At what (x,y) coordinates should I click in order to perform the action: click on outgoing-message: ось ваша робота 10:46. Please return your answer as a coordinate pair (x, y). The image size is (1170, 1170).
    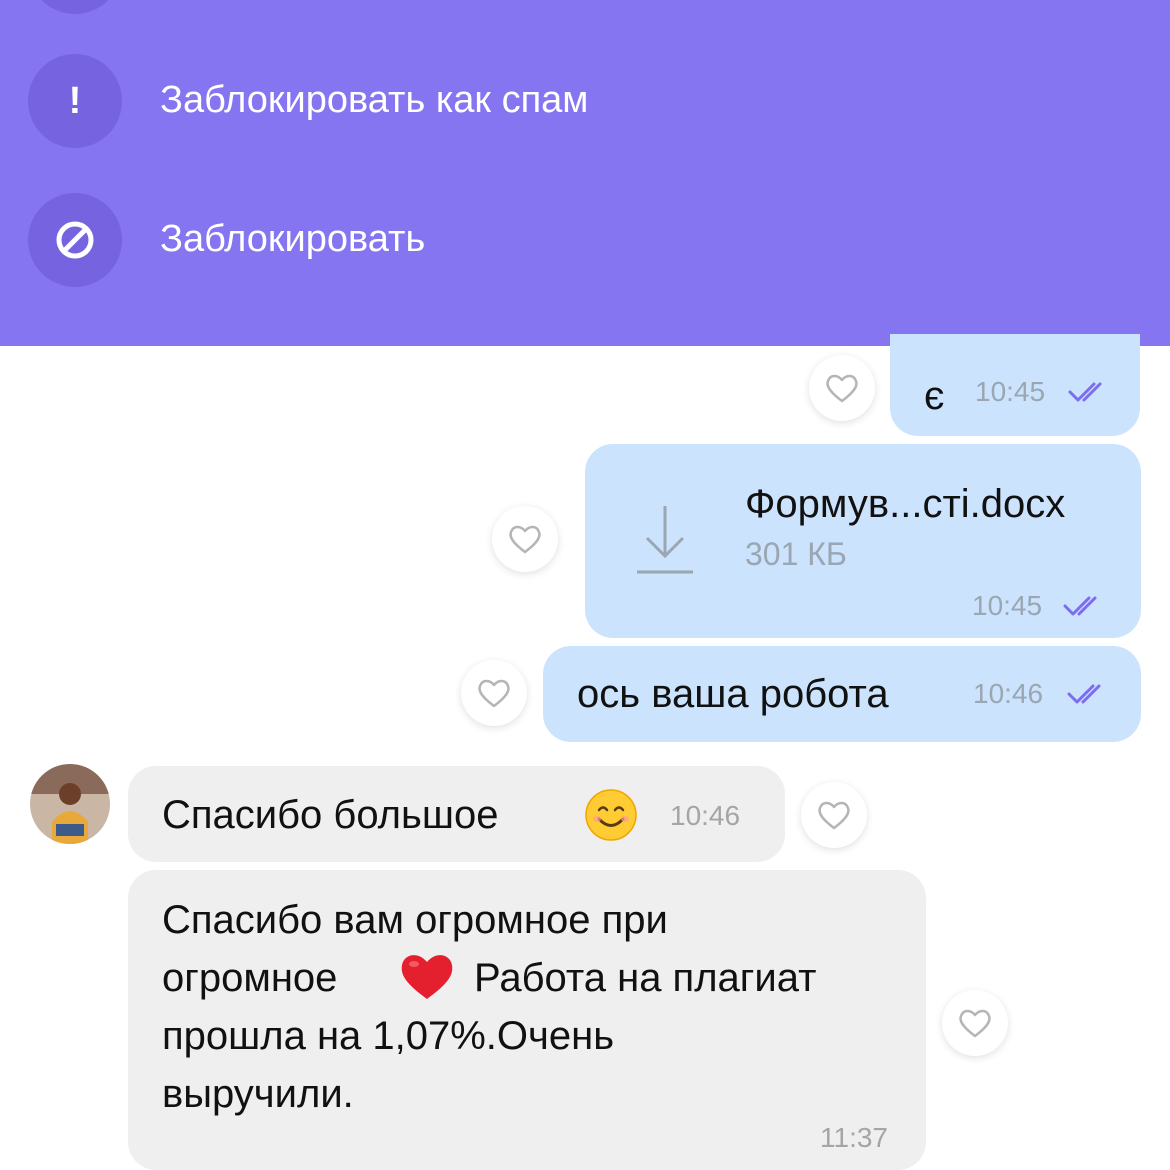
    Looking at the image, I should click on (842, 694).